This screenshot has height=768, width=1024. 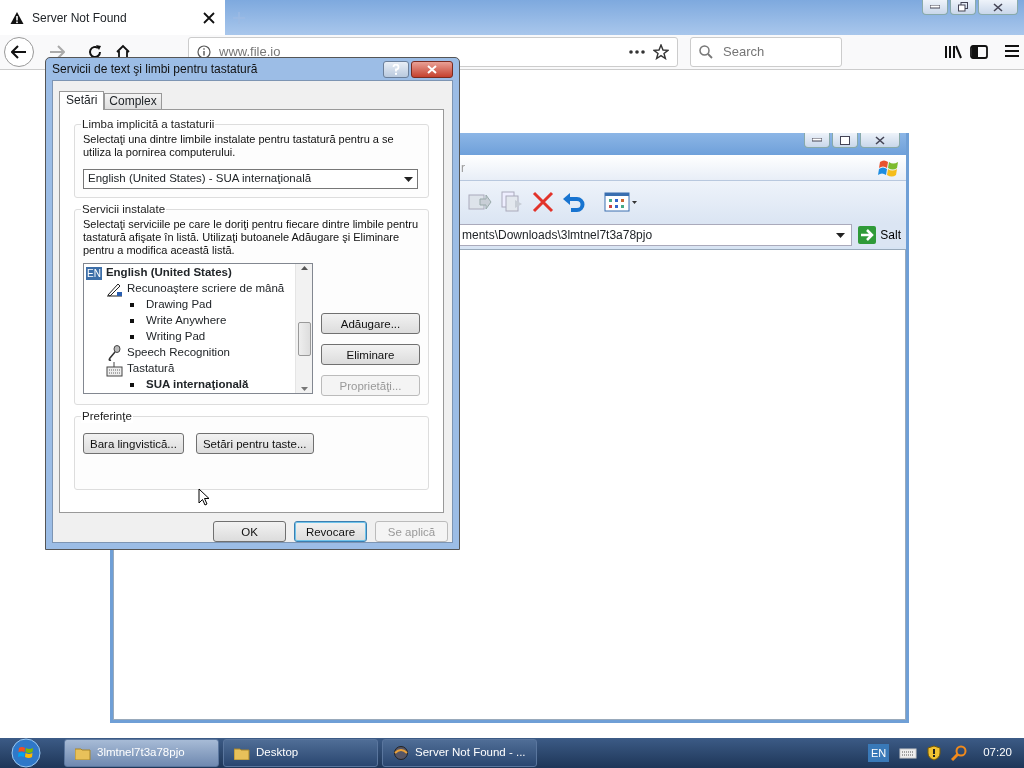 What do you see at coordinates (26, 753) in the screenshot?
I see `start-orb-icon` at bounding box center [26, 753].